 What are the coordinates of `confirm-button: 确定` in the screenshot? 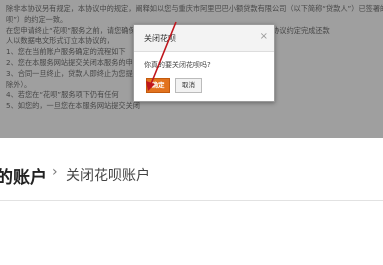 It's located at (158, 85).